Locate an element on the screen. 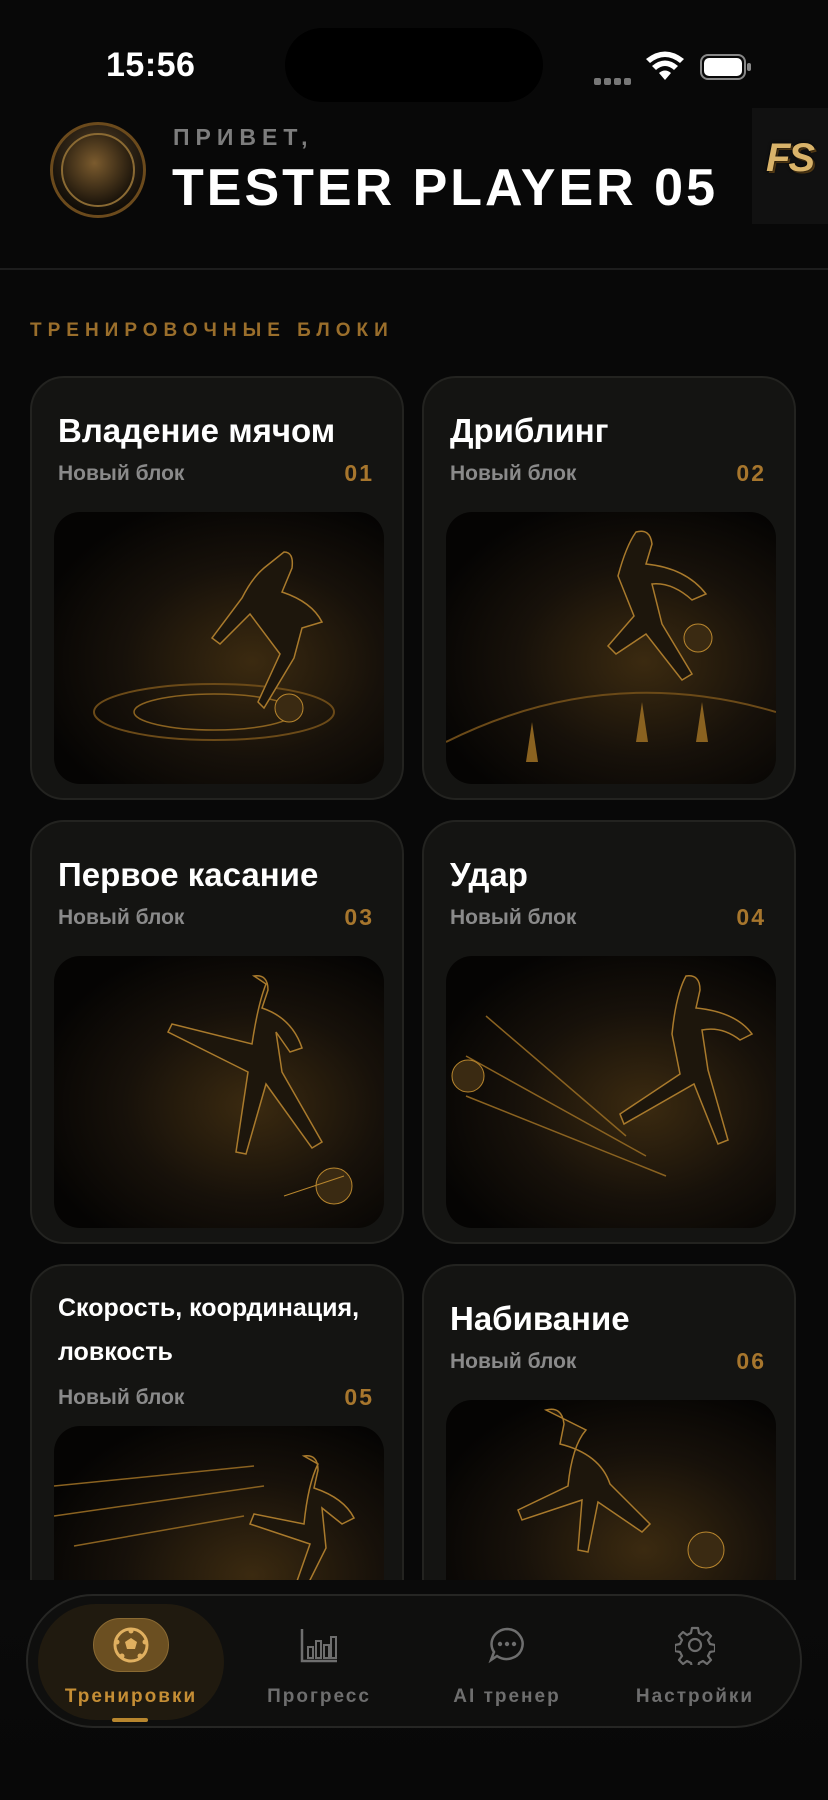 The height and width of the screenshot is (1800, 828). avatar is located at coordinates (98, 170).